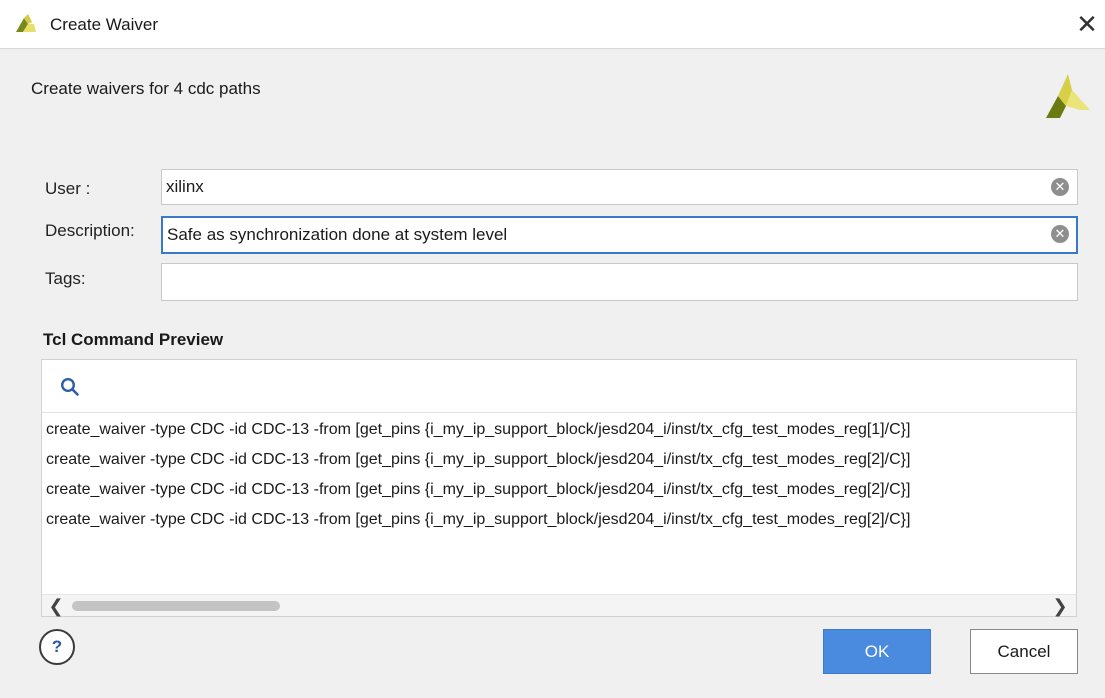  Describe the element at coordinates (552, 24) in the screenshot. I see `title-bar: Create Waiver ✕` at that location.